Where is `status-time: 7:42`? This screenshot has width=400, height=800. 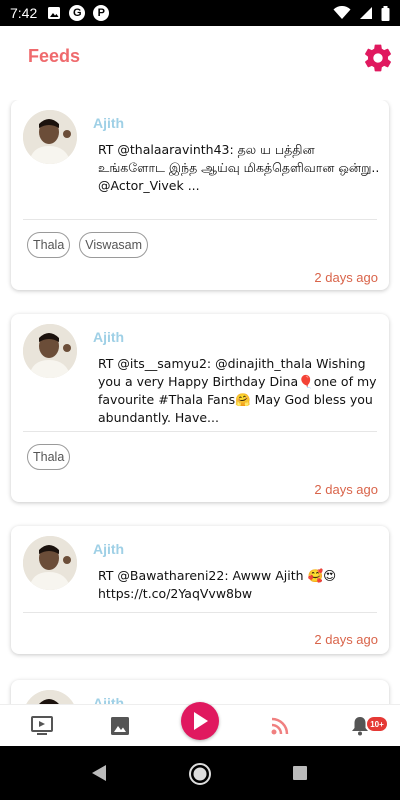
status-time: 7:42 is located at coordinates (24, 13).